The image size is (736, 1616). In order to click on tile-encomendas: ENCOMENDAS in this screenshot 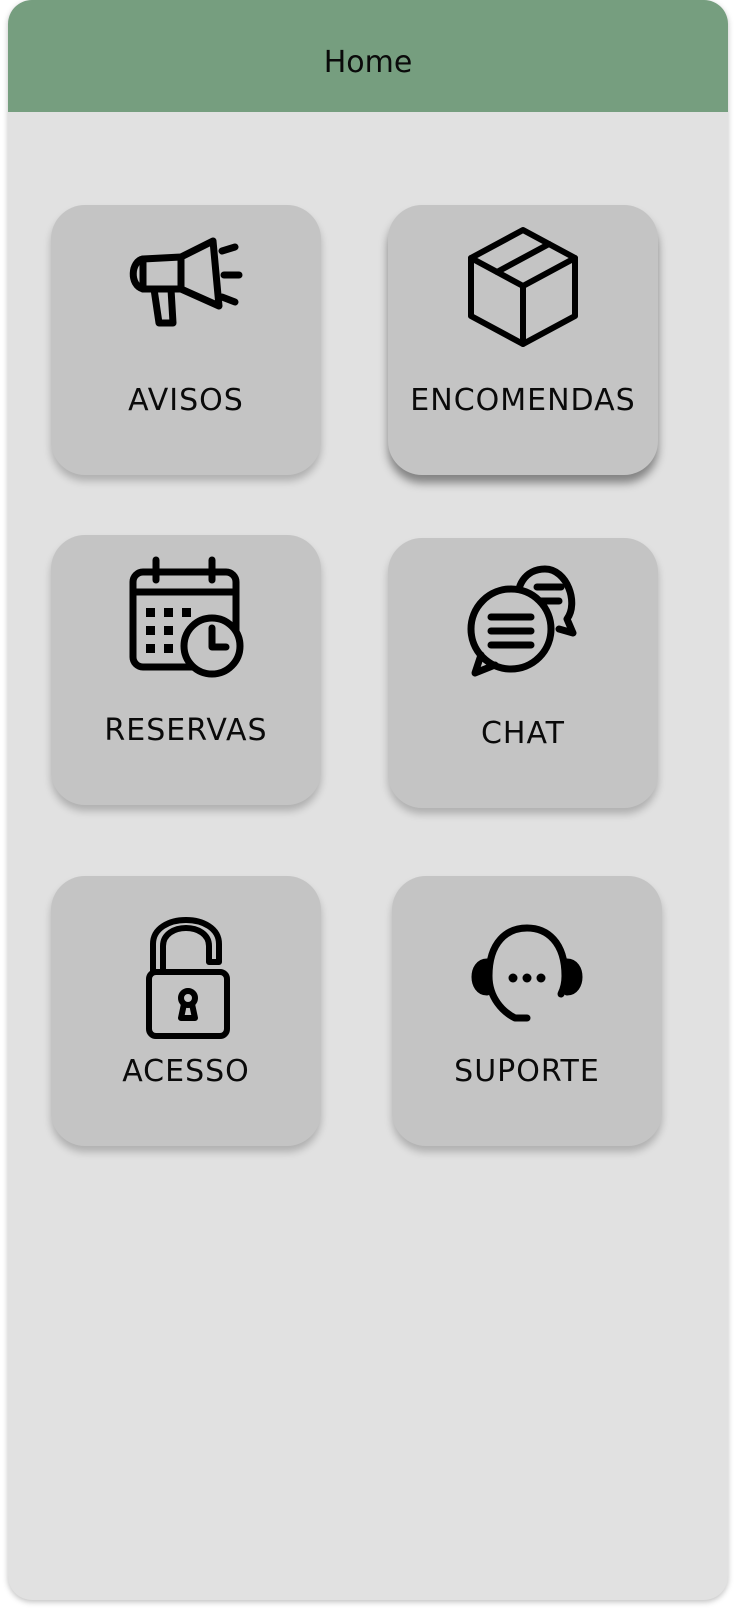, I will do `click(523, 340)`.